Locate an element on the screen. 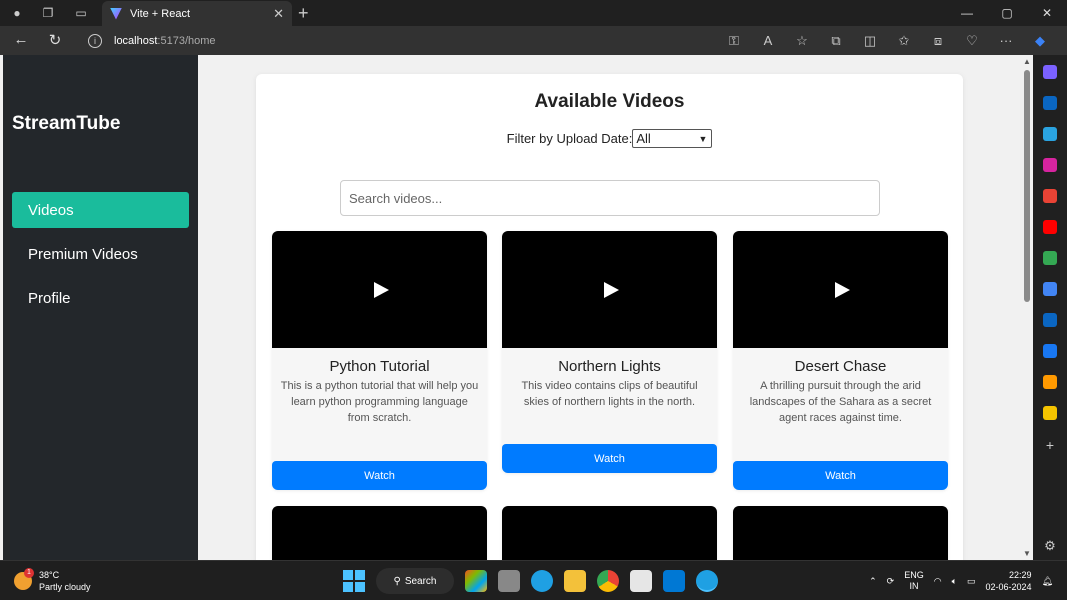 This screenshot has height=600, width=1067. notification-bell-icon: 🔔︎ is located at coordinates (1047, 581).